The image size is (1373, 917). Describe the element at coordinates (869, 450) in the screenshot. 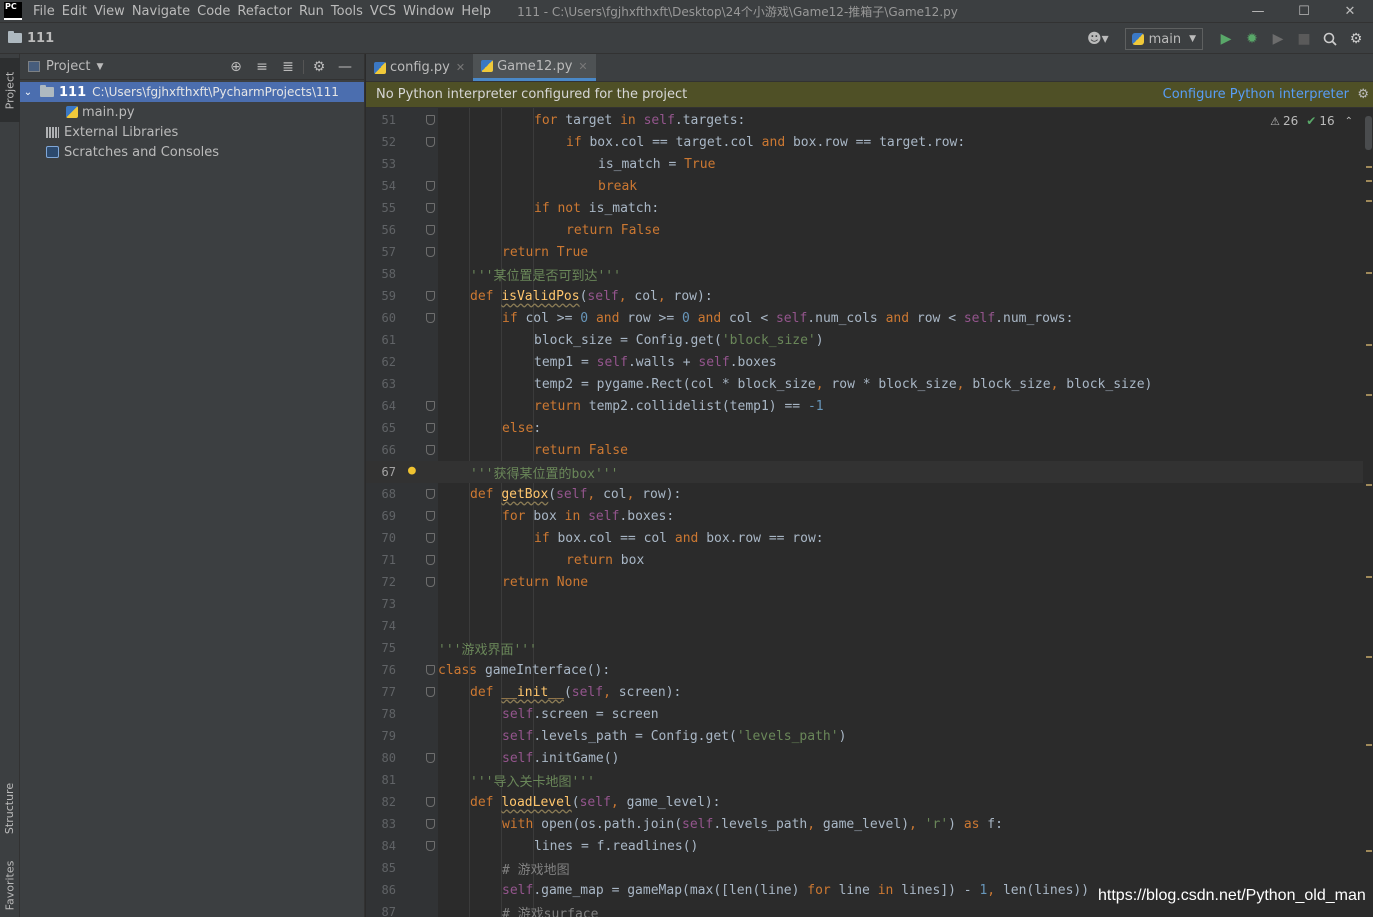

I see `code-line: 66 return False` at that location.